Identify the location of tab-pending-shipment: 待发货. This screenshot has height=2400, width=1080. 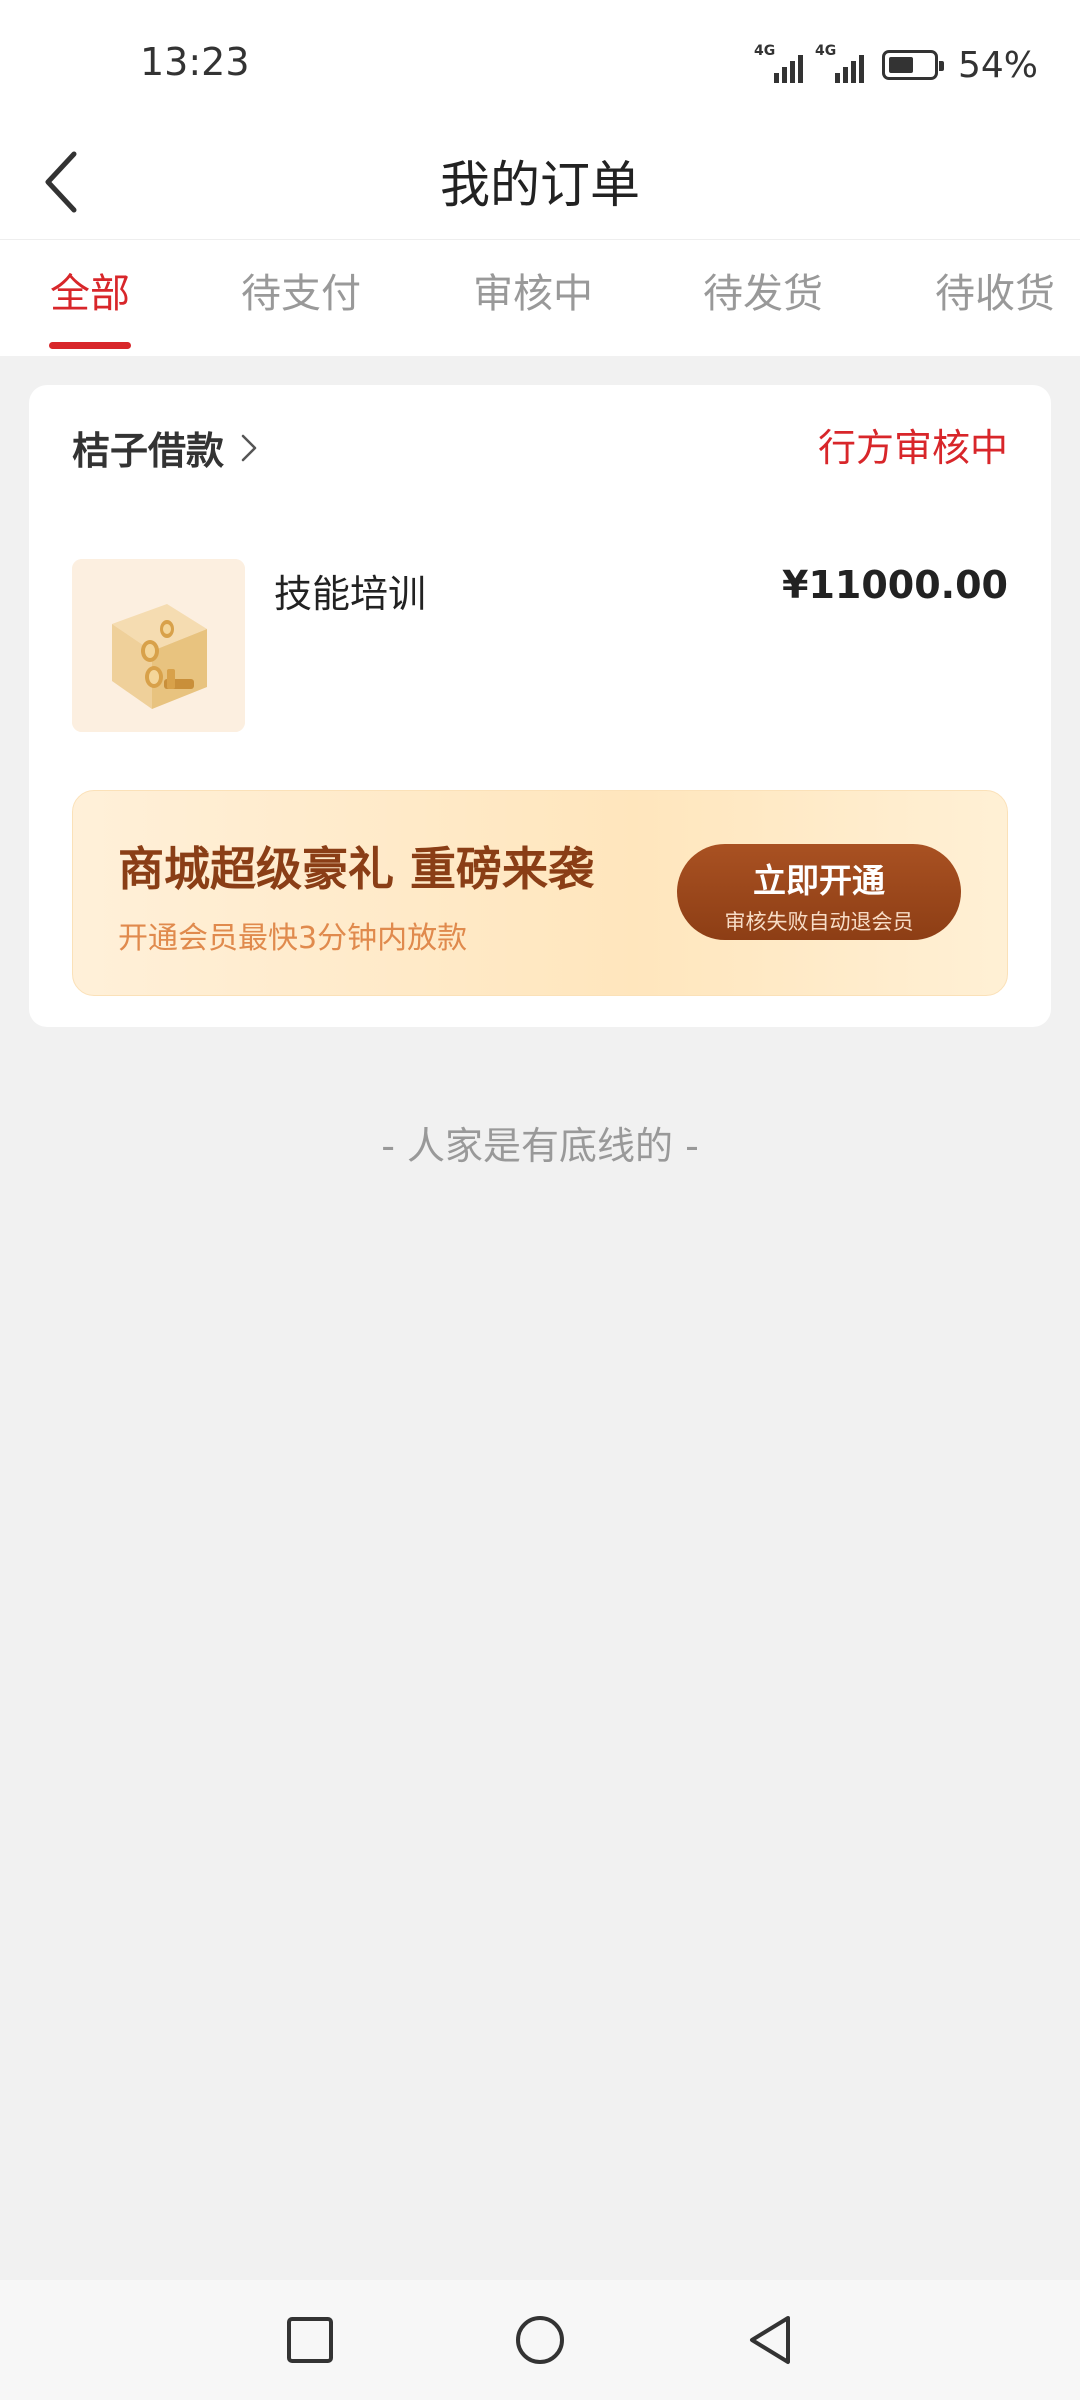
(763, 298).